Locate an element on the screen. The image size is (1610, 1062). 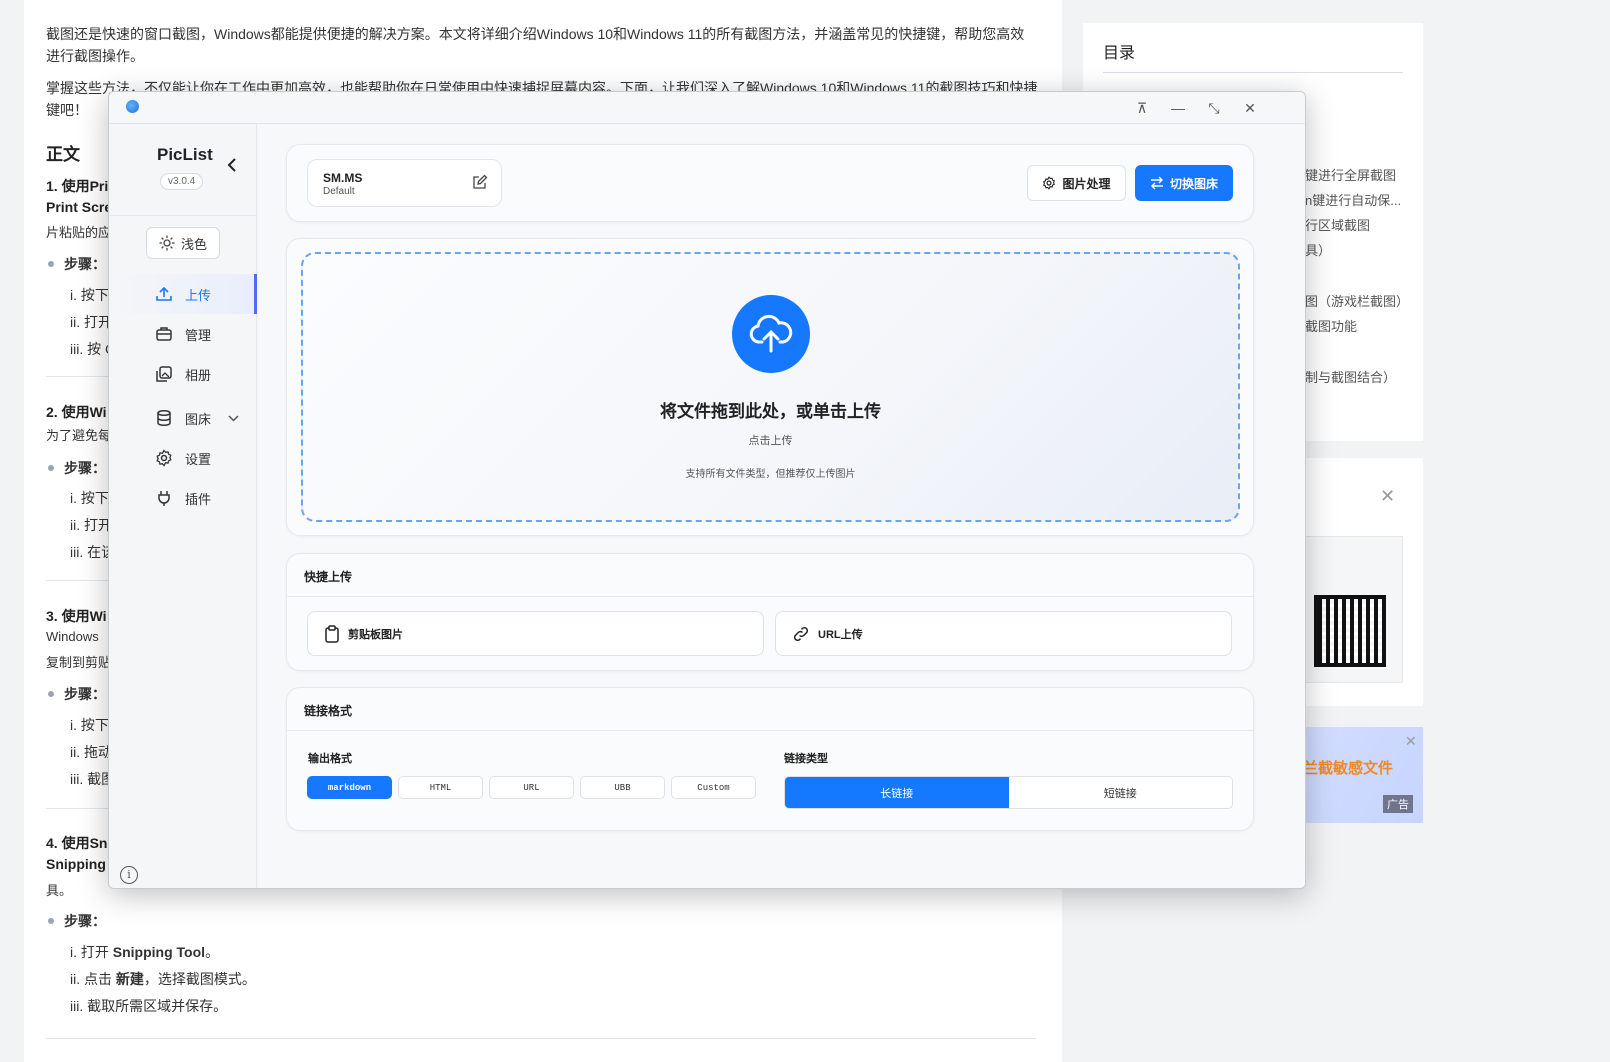
close-button: ✕ is located at coordinates (1250, 108).